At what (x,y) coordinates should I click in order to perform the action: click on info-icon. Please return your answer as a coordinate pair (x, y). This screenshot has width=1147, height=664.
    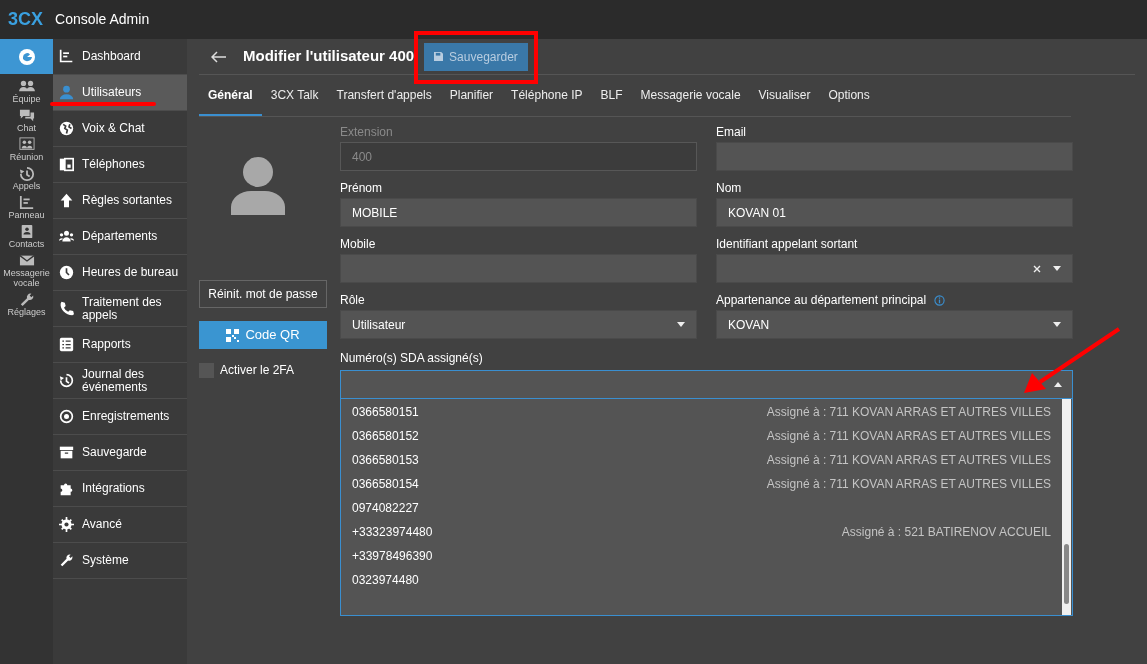
    Looking at the image, I should click on (940, 300).